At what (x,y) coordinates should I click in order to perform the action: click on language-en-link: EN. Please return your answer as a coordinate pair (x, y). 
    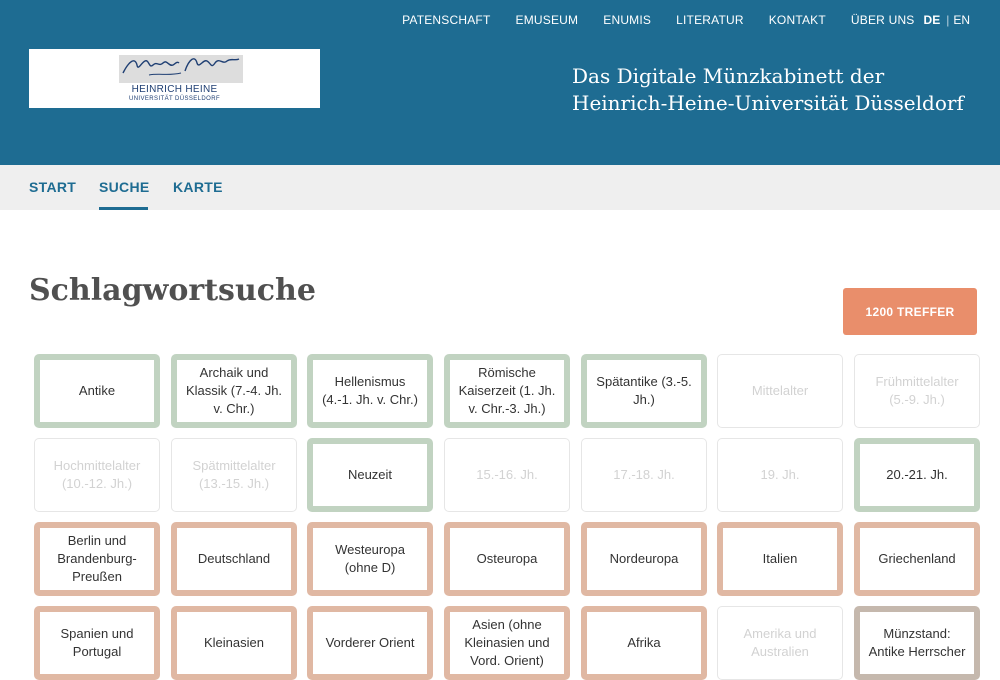
    Looking at the image, I should click on (961, 20).